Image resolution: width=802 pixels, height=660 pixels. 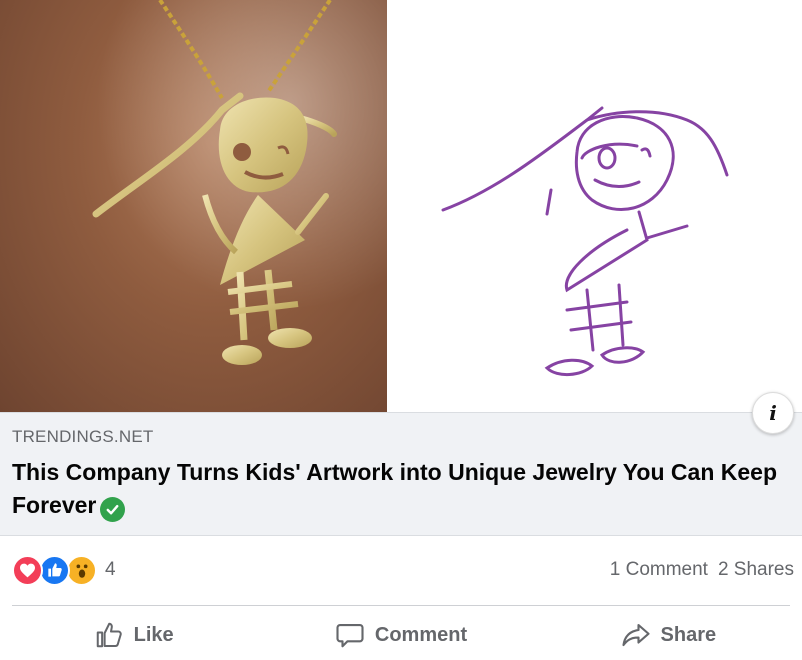 I want to click on comment-bubble-icon, so click(x=350, y=635).